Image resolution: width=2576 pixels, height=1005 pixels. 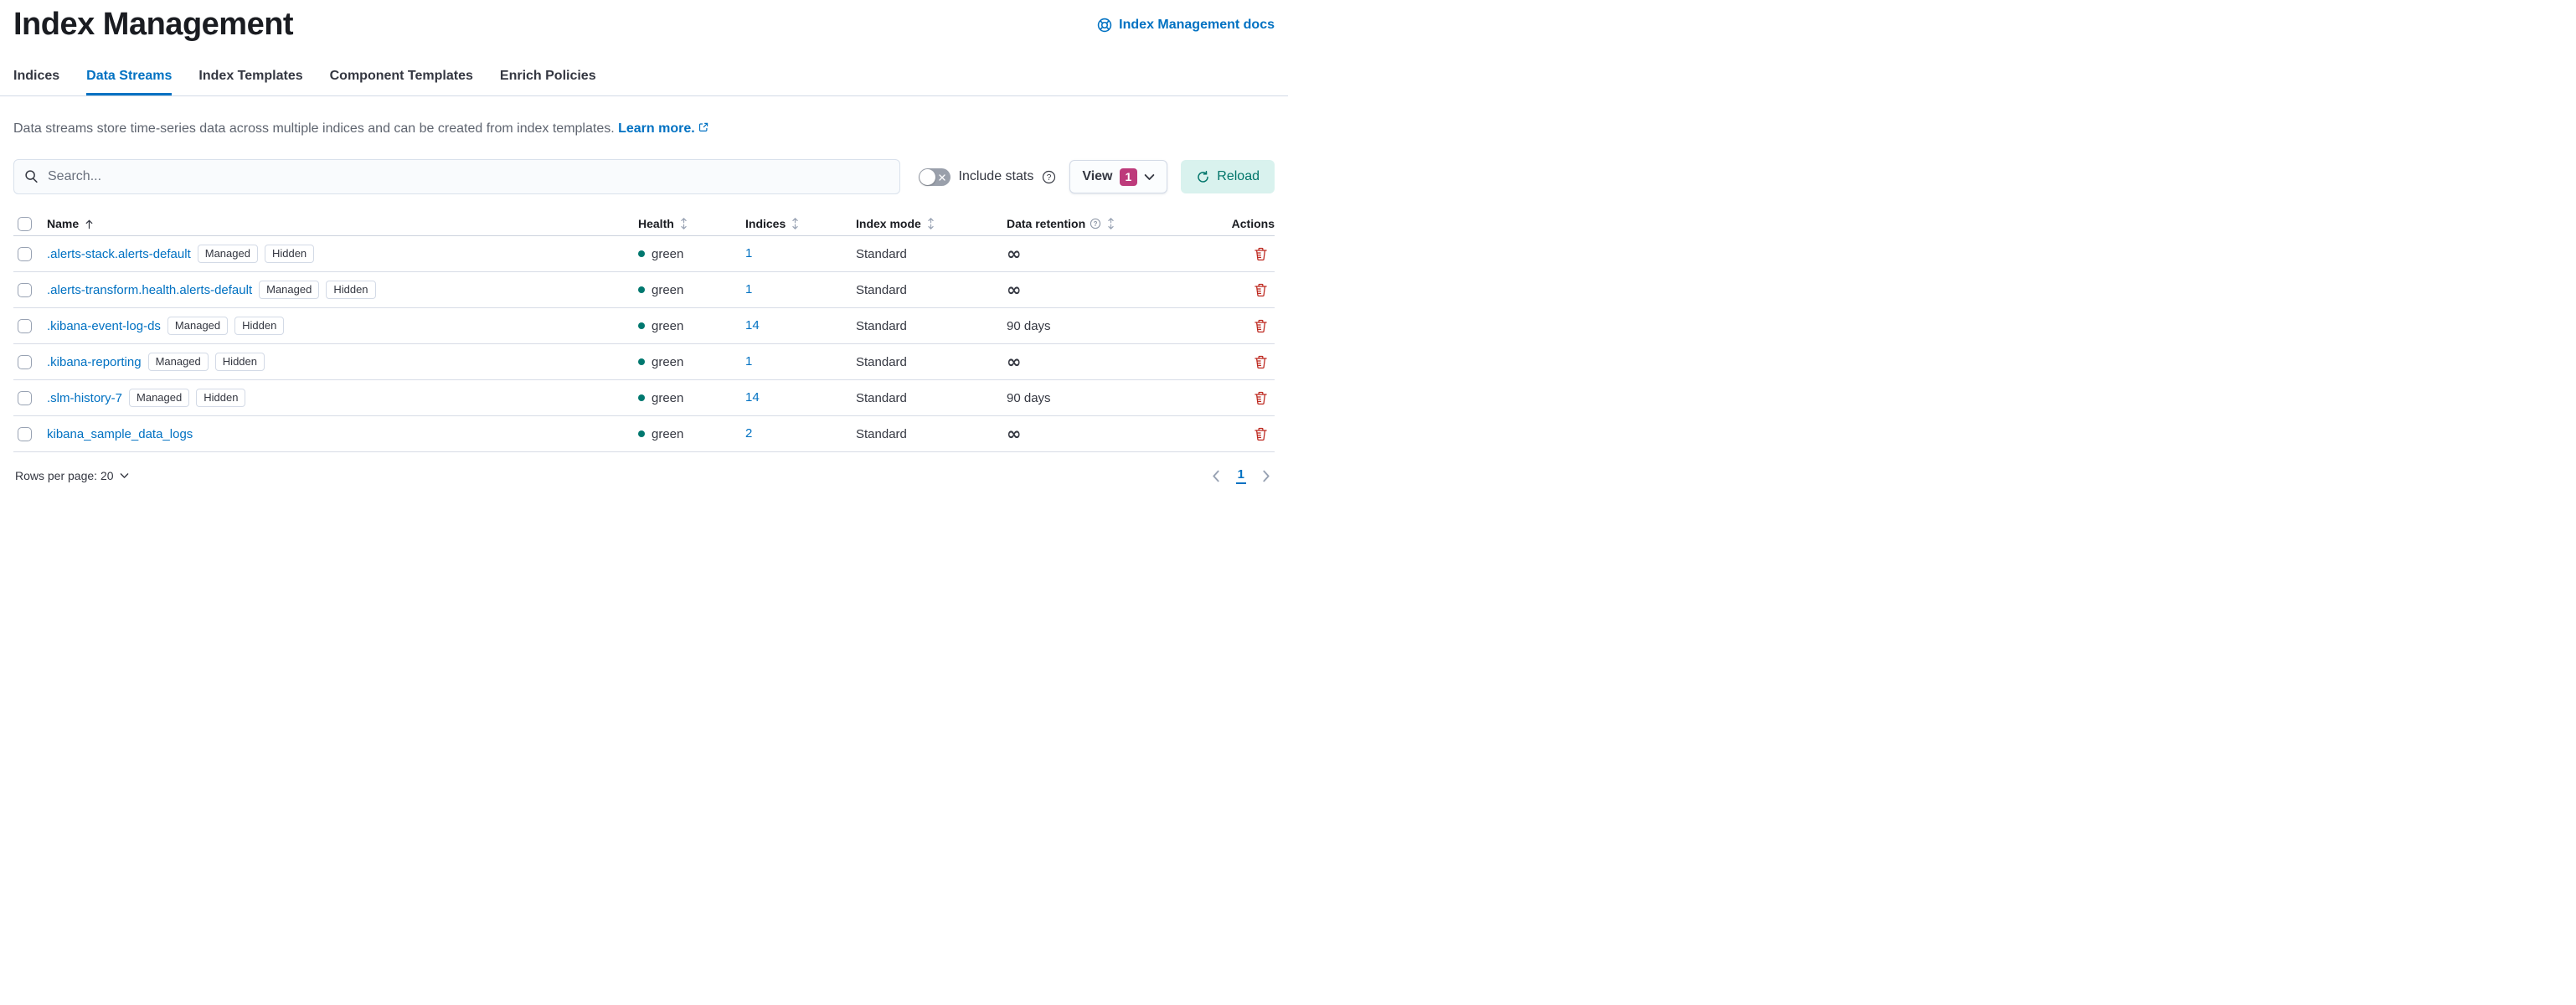 I want to click on tab-indices: Indices, so click(x=36, y=82).